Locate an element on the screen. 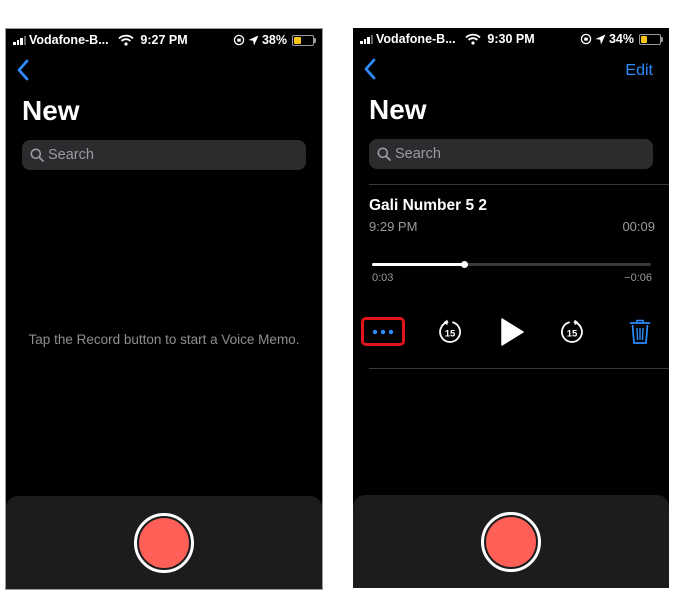  memo-name: Gali Number 5 2 is located at coordinates (428, 206).